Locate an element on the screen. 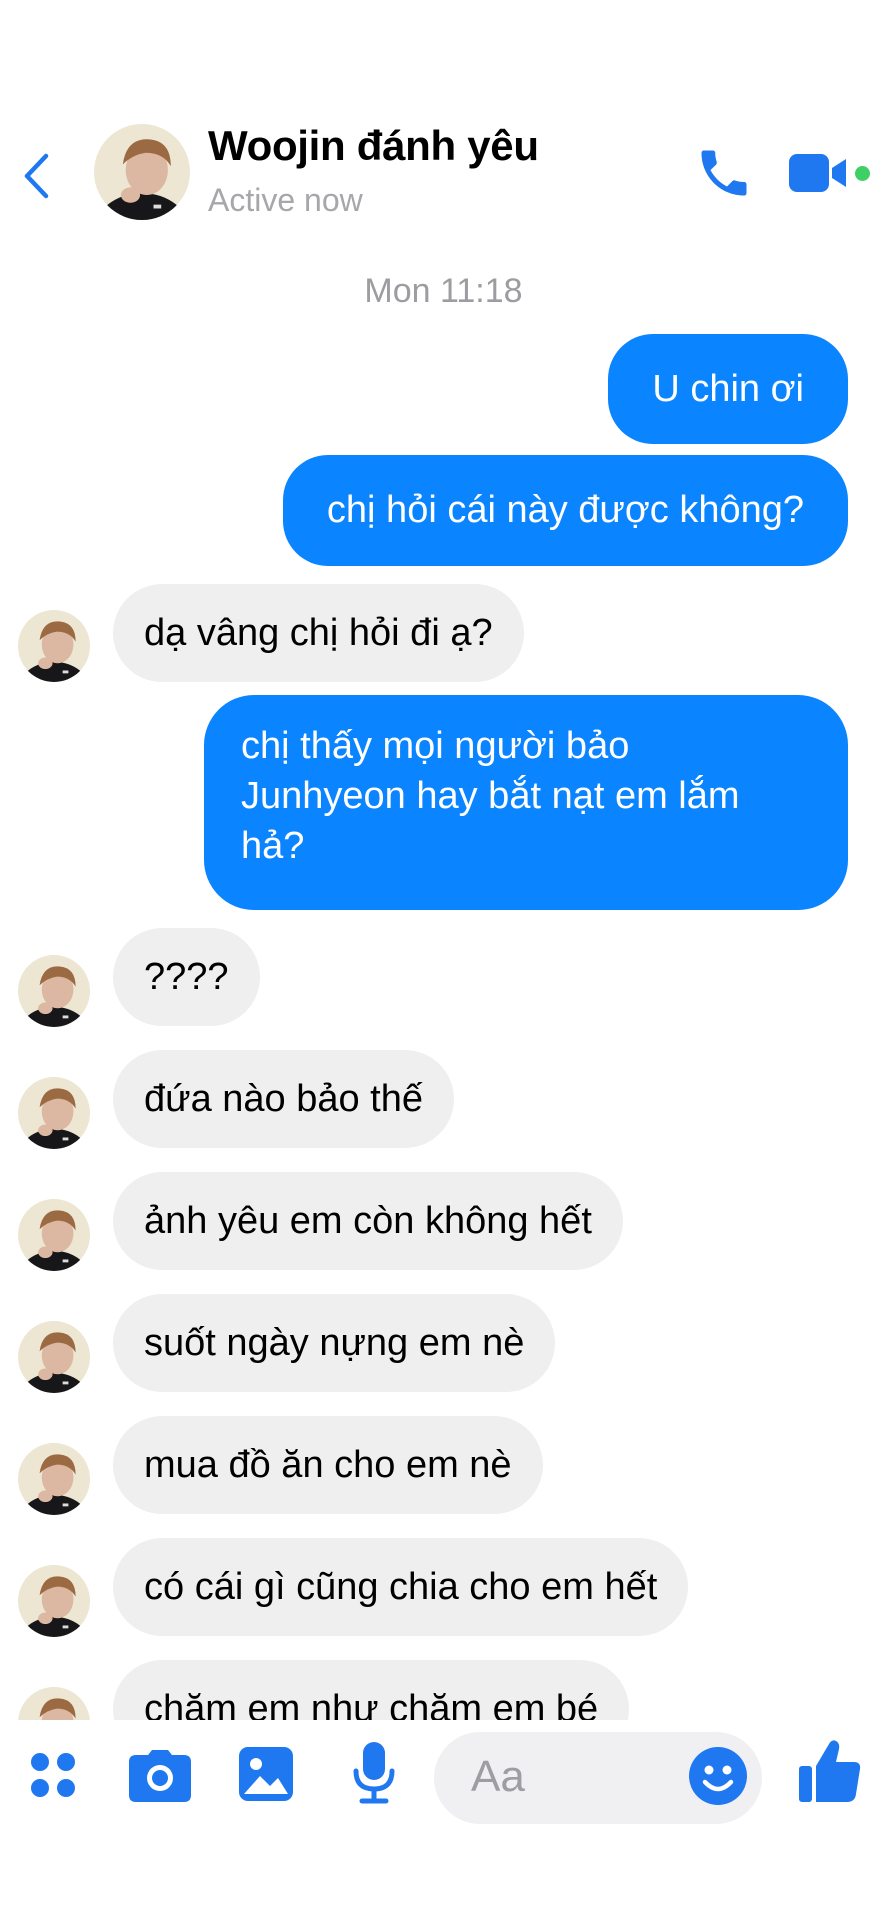  photo-gallery-icon is located at coordinates (266, 1774).